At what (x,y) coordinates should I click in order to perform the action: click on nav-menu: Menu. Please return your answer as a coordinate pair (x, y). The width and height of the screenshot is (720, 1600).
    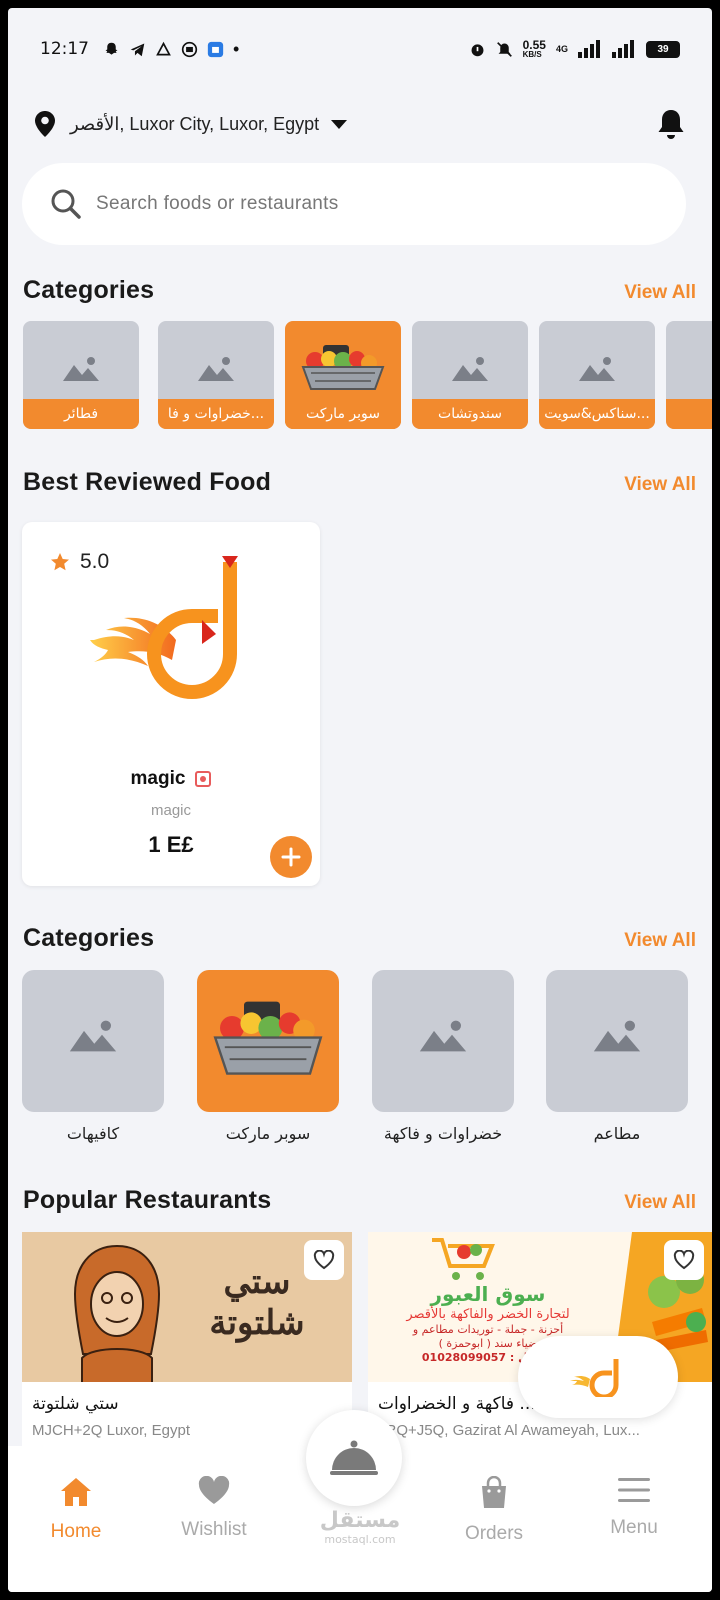
    Looking at the image, I should click on (634, 1507).